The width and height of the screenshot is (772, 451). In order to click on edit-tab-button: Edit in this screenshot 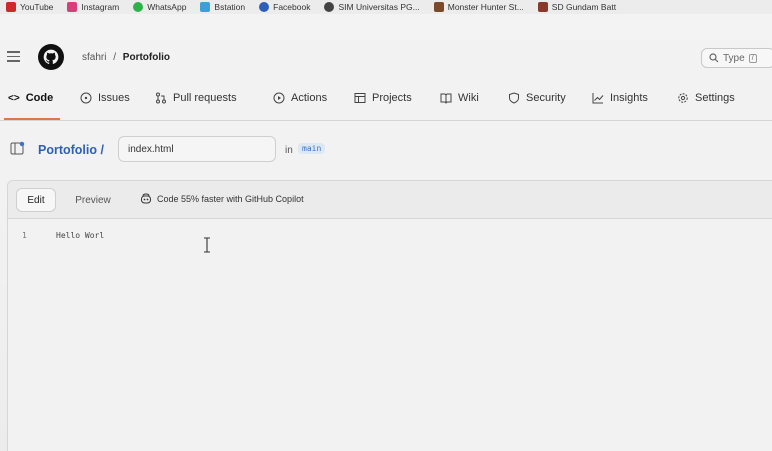, I will do `click(36, 200)`.